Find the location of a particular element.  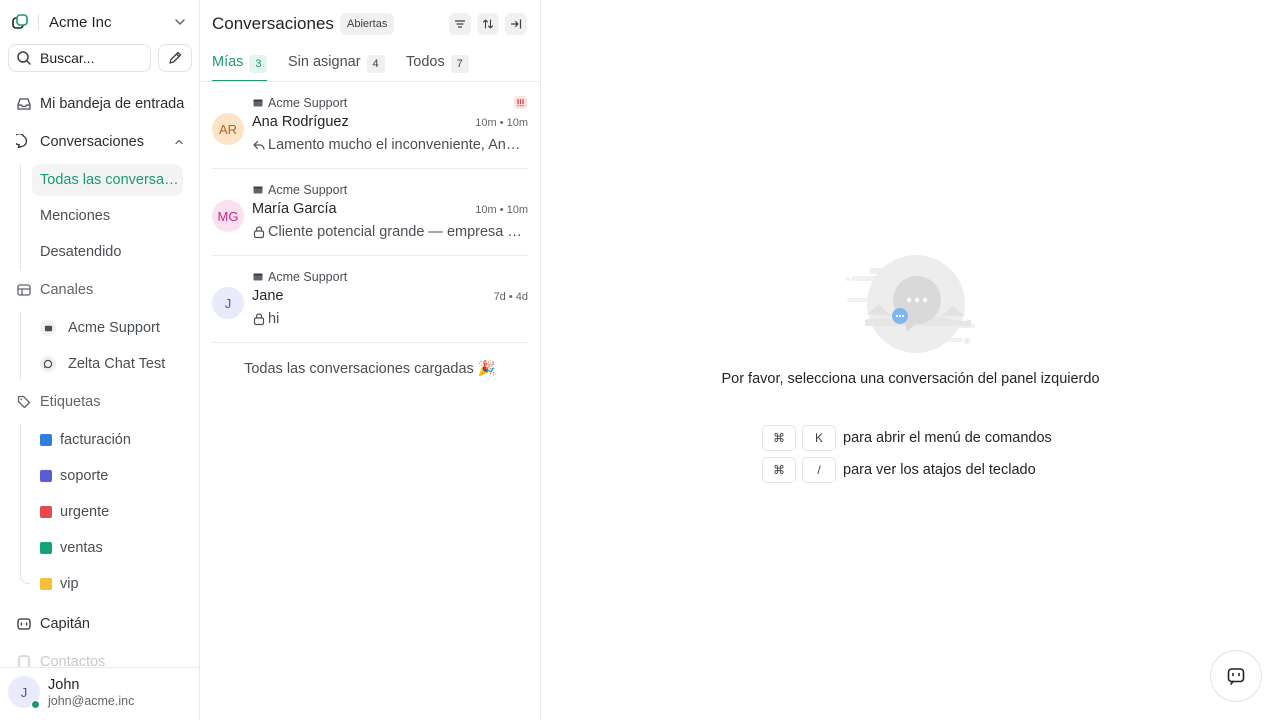

chat-widget-button is located at coordinates (1236, 676).